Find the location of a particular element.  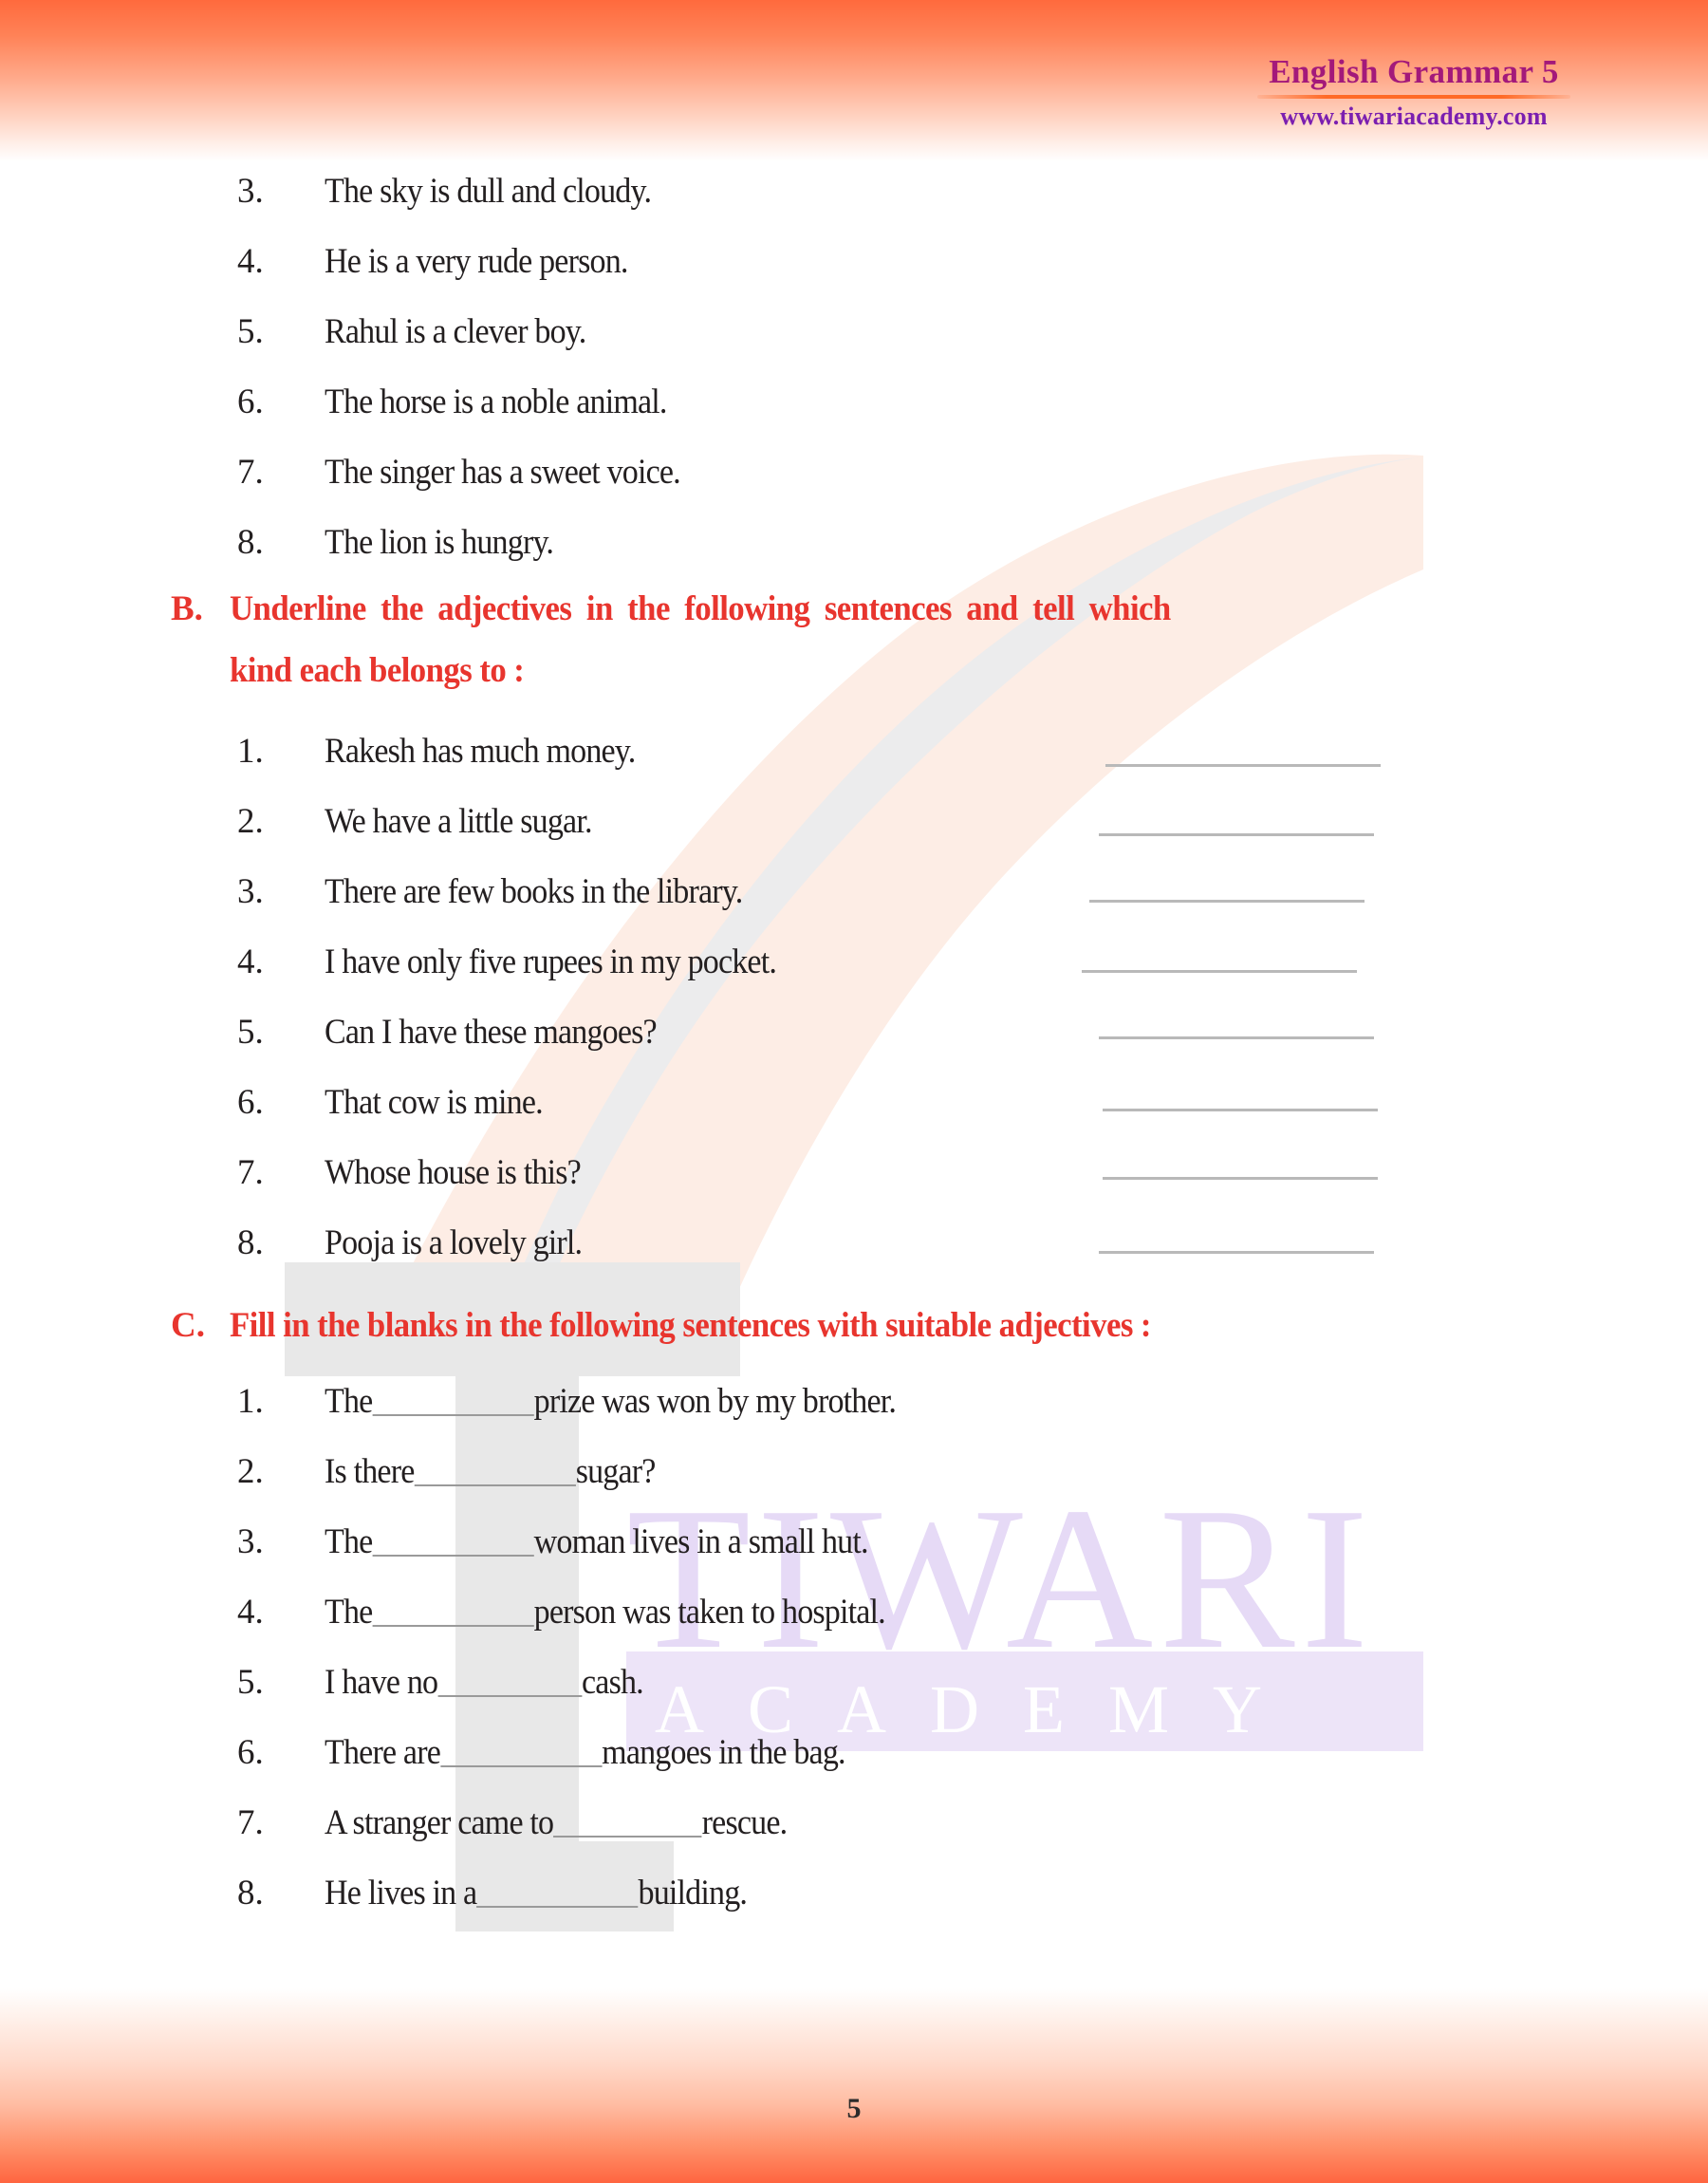

text-before-blank: A stranger came to is located at coordinates (440, 1822).